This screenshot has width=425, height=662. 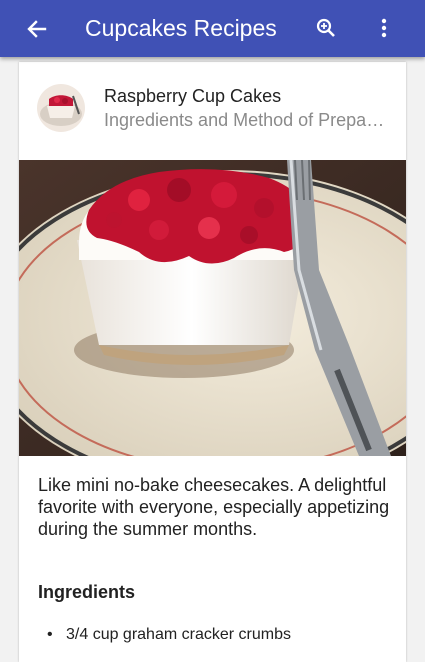 What do you see at coordinates (246, 120) in the screenshot?
I see `recipe-subtitle: Ingredients and Method of Preparation` at bounding box center [246, 120].